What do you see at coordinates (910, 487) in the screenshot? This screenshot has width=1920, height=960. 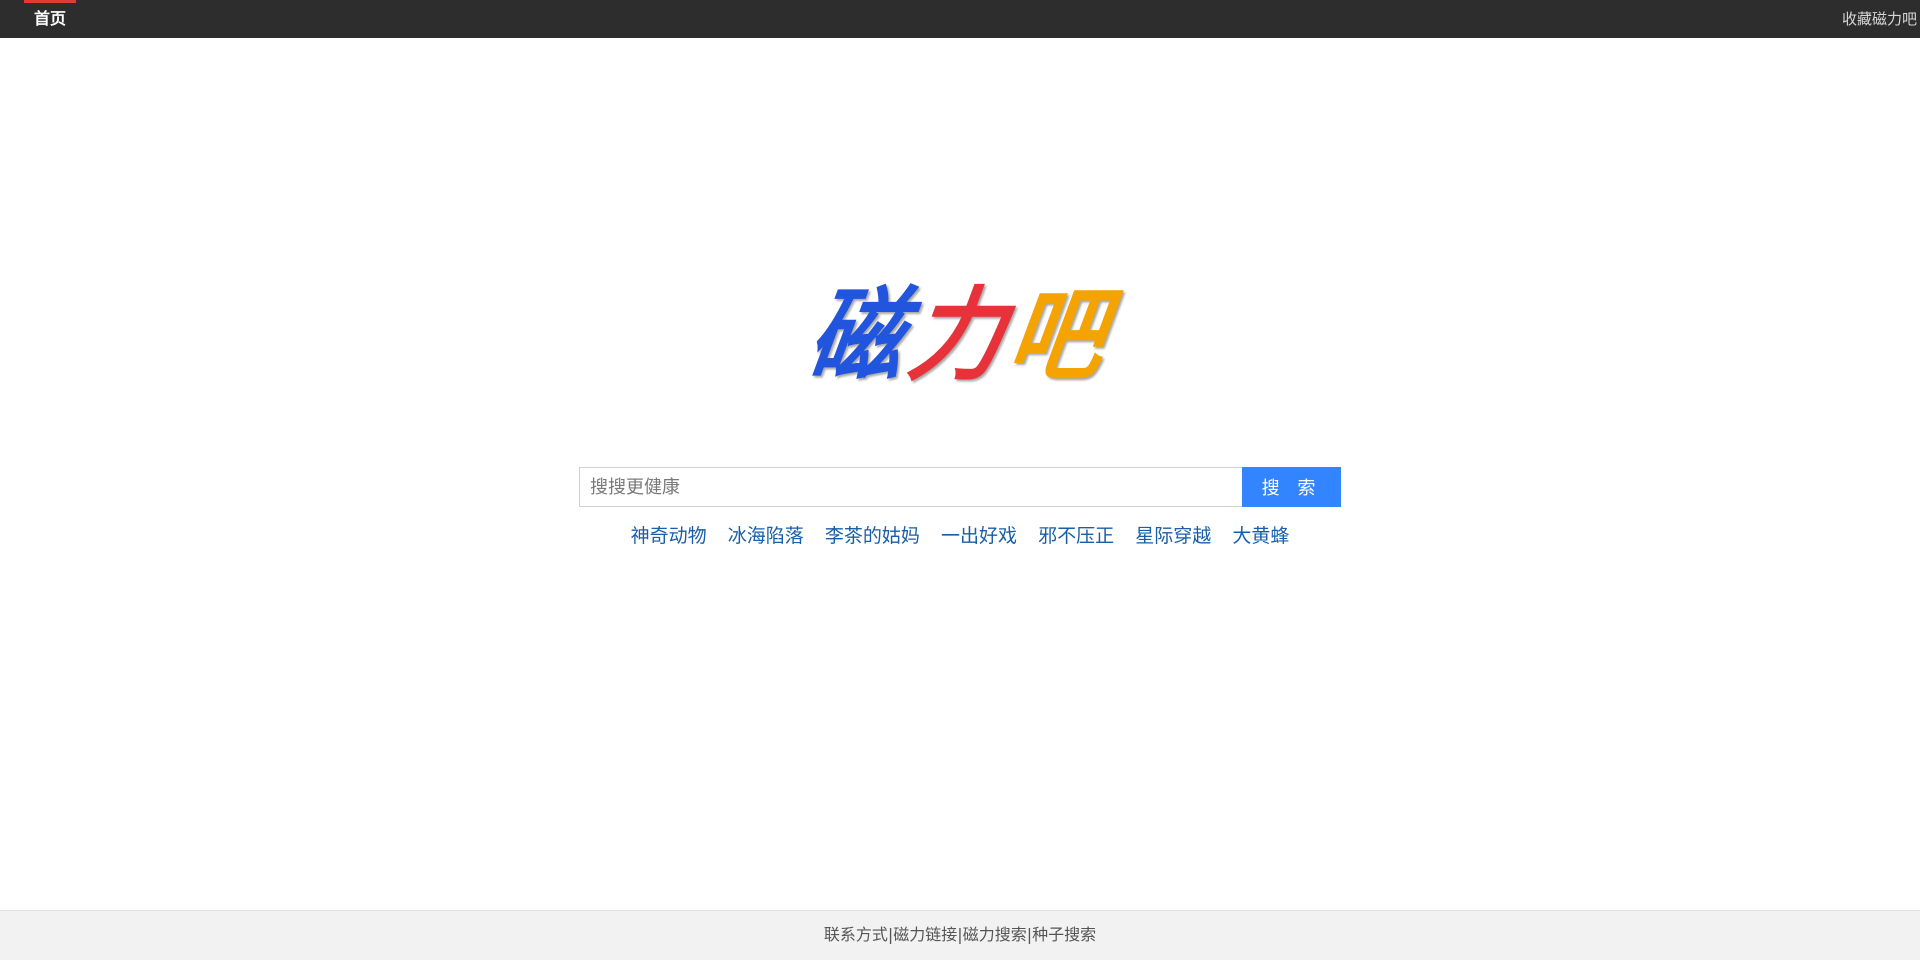 I see `search-input` at bounding box center [910, 487].